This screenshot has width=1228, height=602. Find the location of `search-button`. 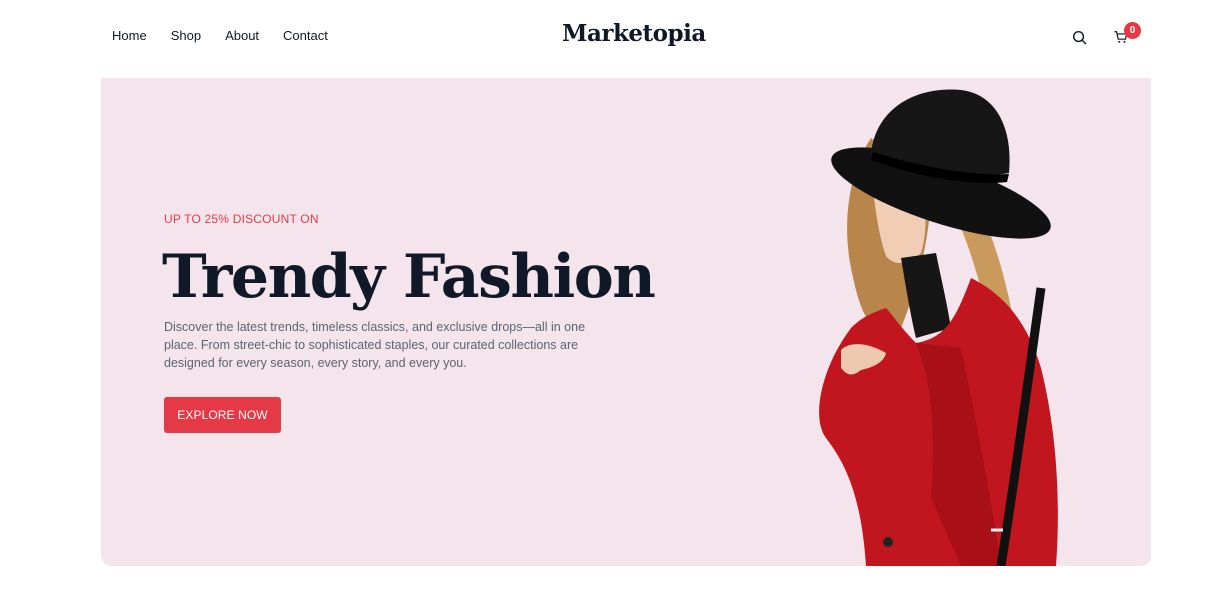

search-button is located at coordinates (1079, 37).